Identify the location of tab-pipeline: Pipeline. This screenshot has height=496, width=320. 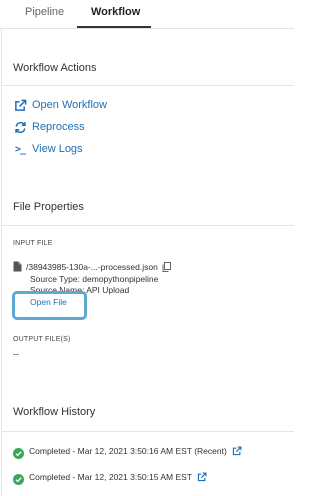
(44, 12).